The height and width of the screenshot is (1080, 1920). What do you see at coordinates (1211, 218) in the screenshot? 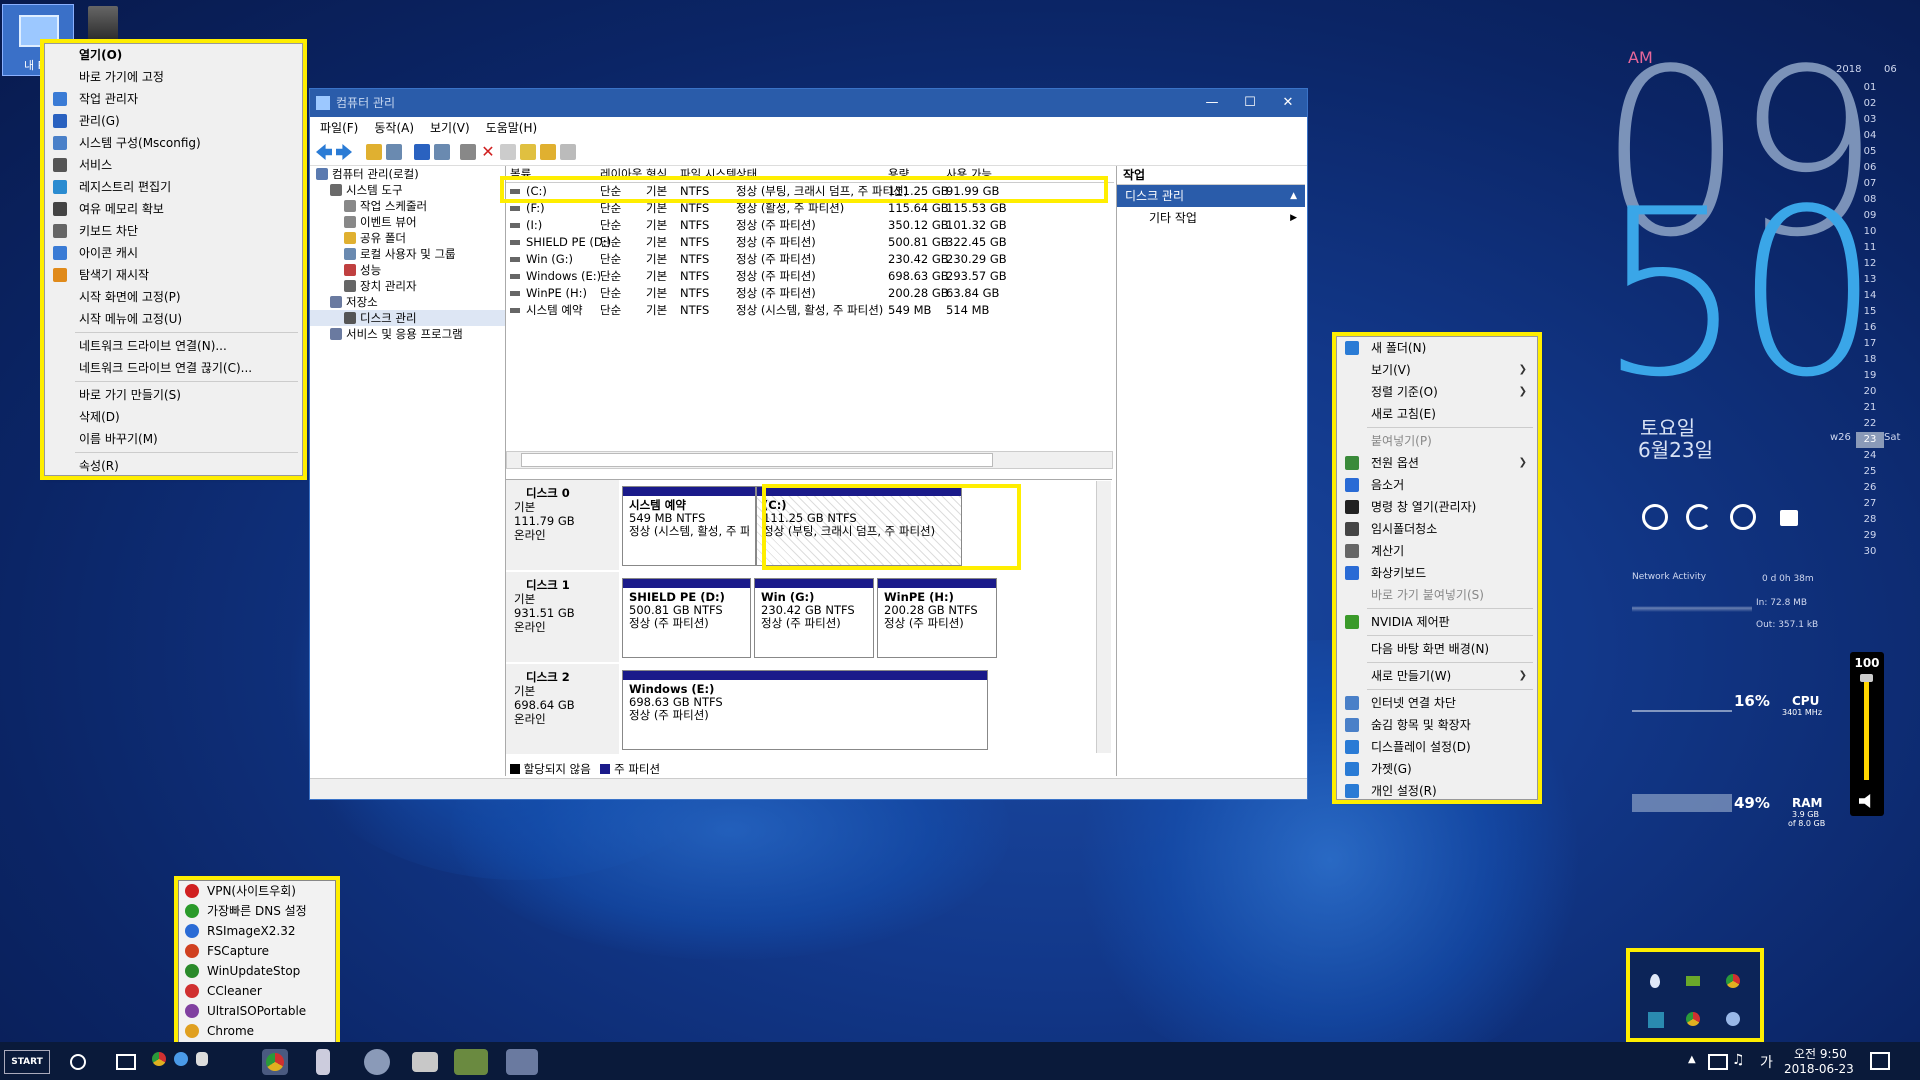
I see `actions-more: 기타 작업 ▶` at bounding box center [1211, 218].